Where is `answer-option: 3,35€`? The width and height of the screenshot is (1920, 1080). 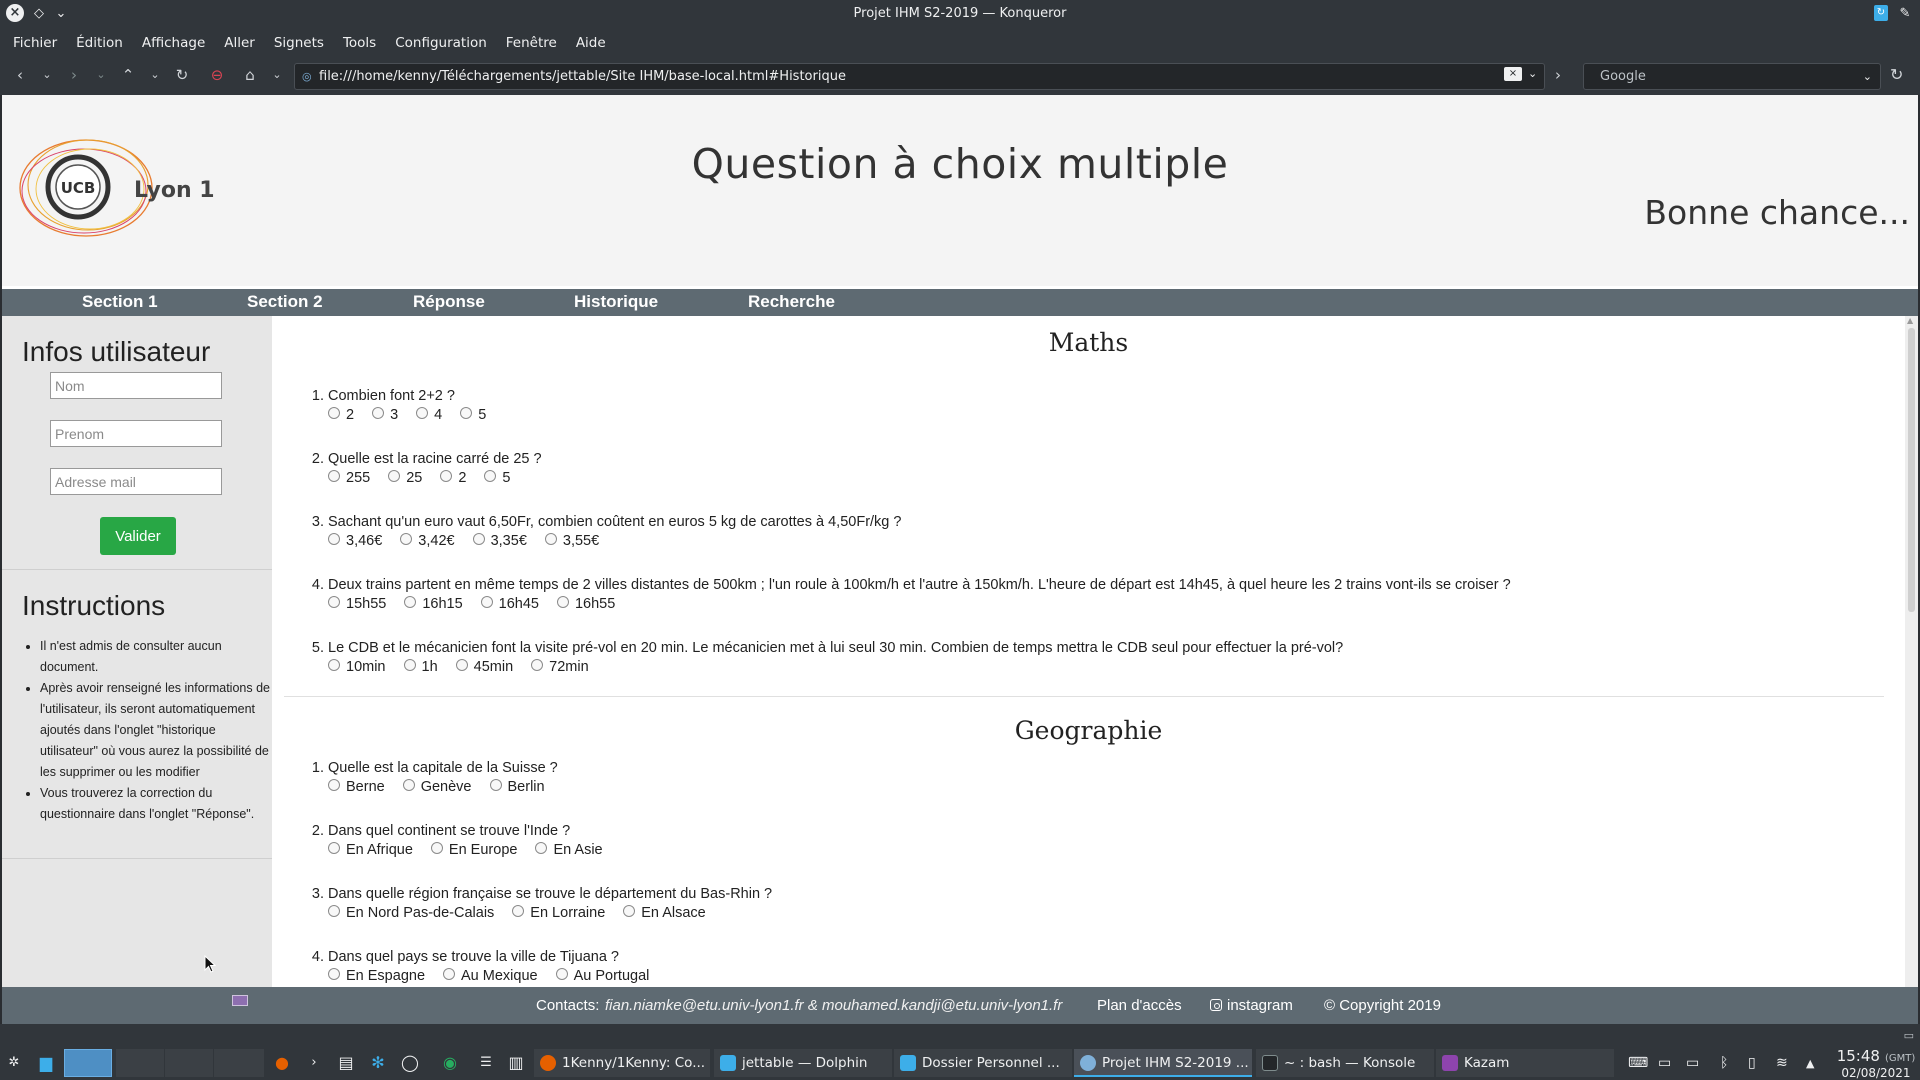 answer-option: 3,35€ is located at coordinates (499, 541).